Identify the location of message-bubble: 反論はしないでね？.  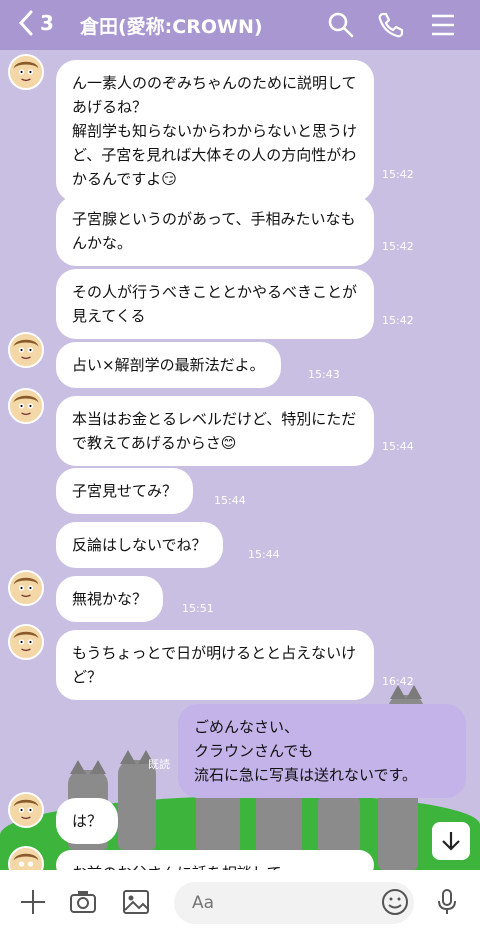
(139, 545).